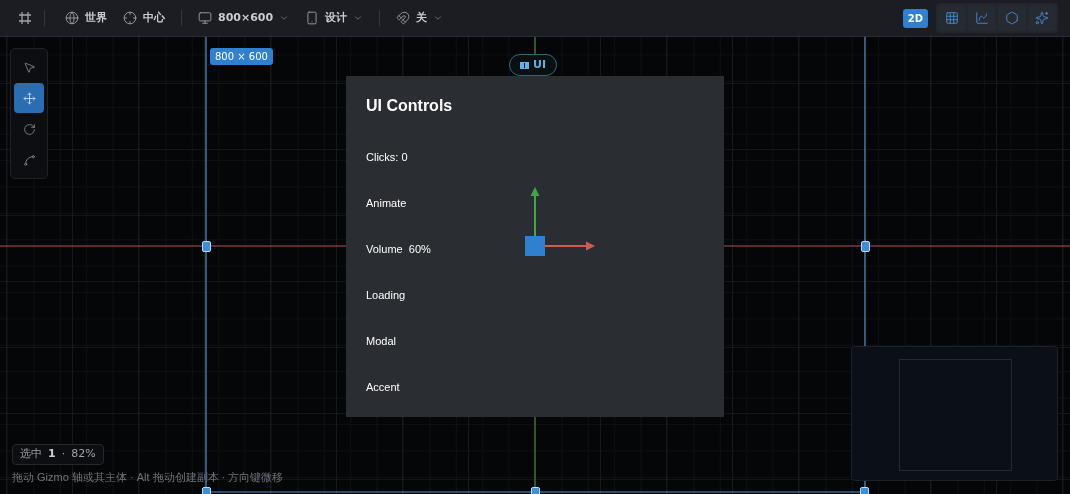 The height and width of the screenshot is (494, 1070). Describe the element at coordinates (915, 18) in the screenshot. I see `mode-badge: 2D` at that location.